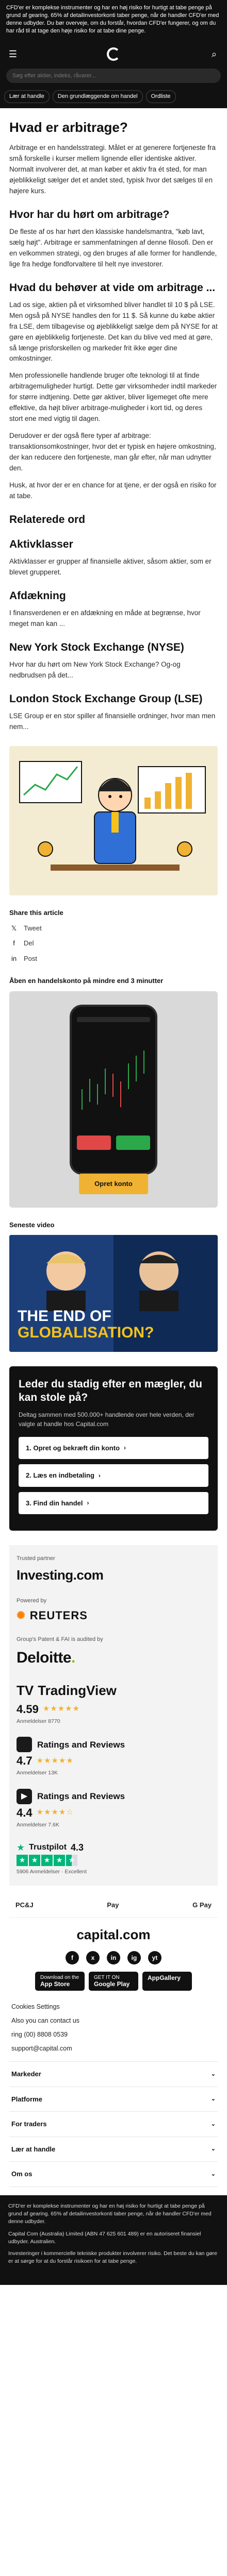 This screenshot has height=2576, width=227. Describe the element at coordinates (113, 2035) in the screenshot. I see `phone-link: ring (00) 8808 0539` at that location.